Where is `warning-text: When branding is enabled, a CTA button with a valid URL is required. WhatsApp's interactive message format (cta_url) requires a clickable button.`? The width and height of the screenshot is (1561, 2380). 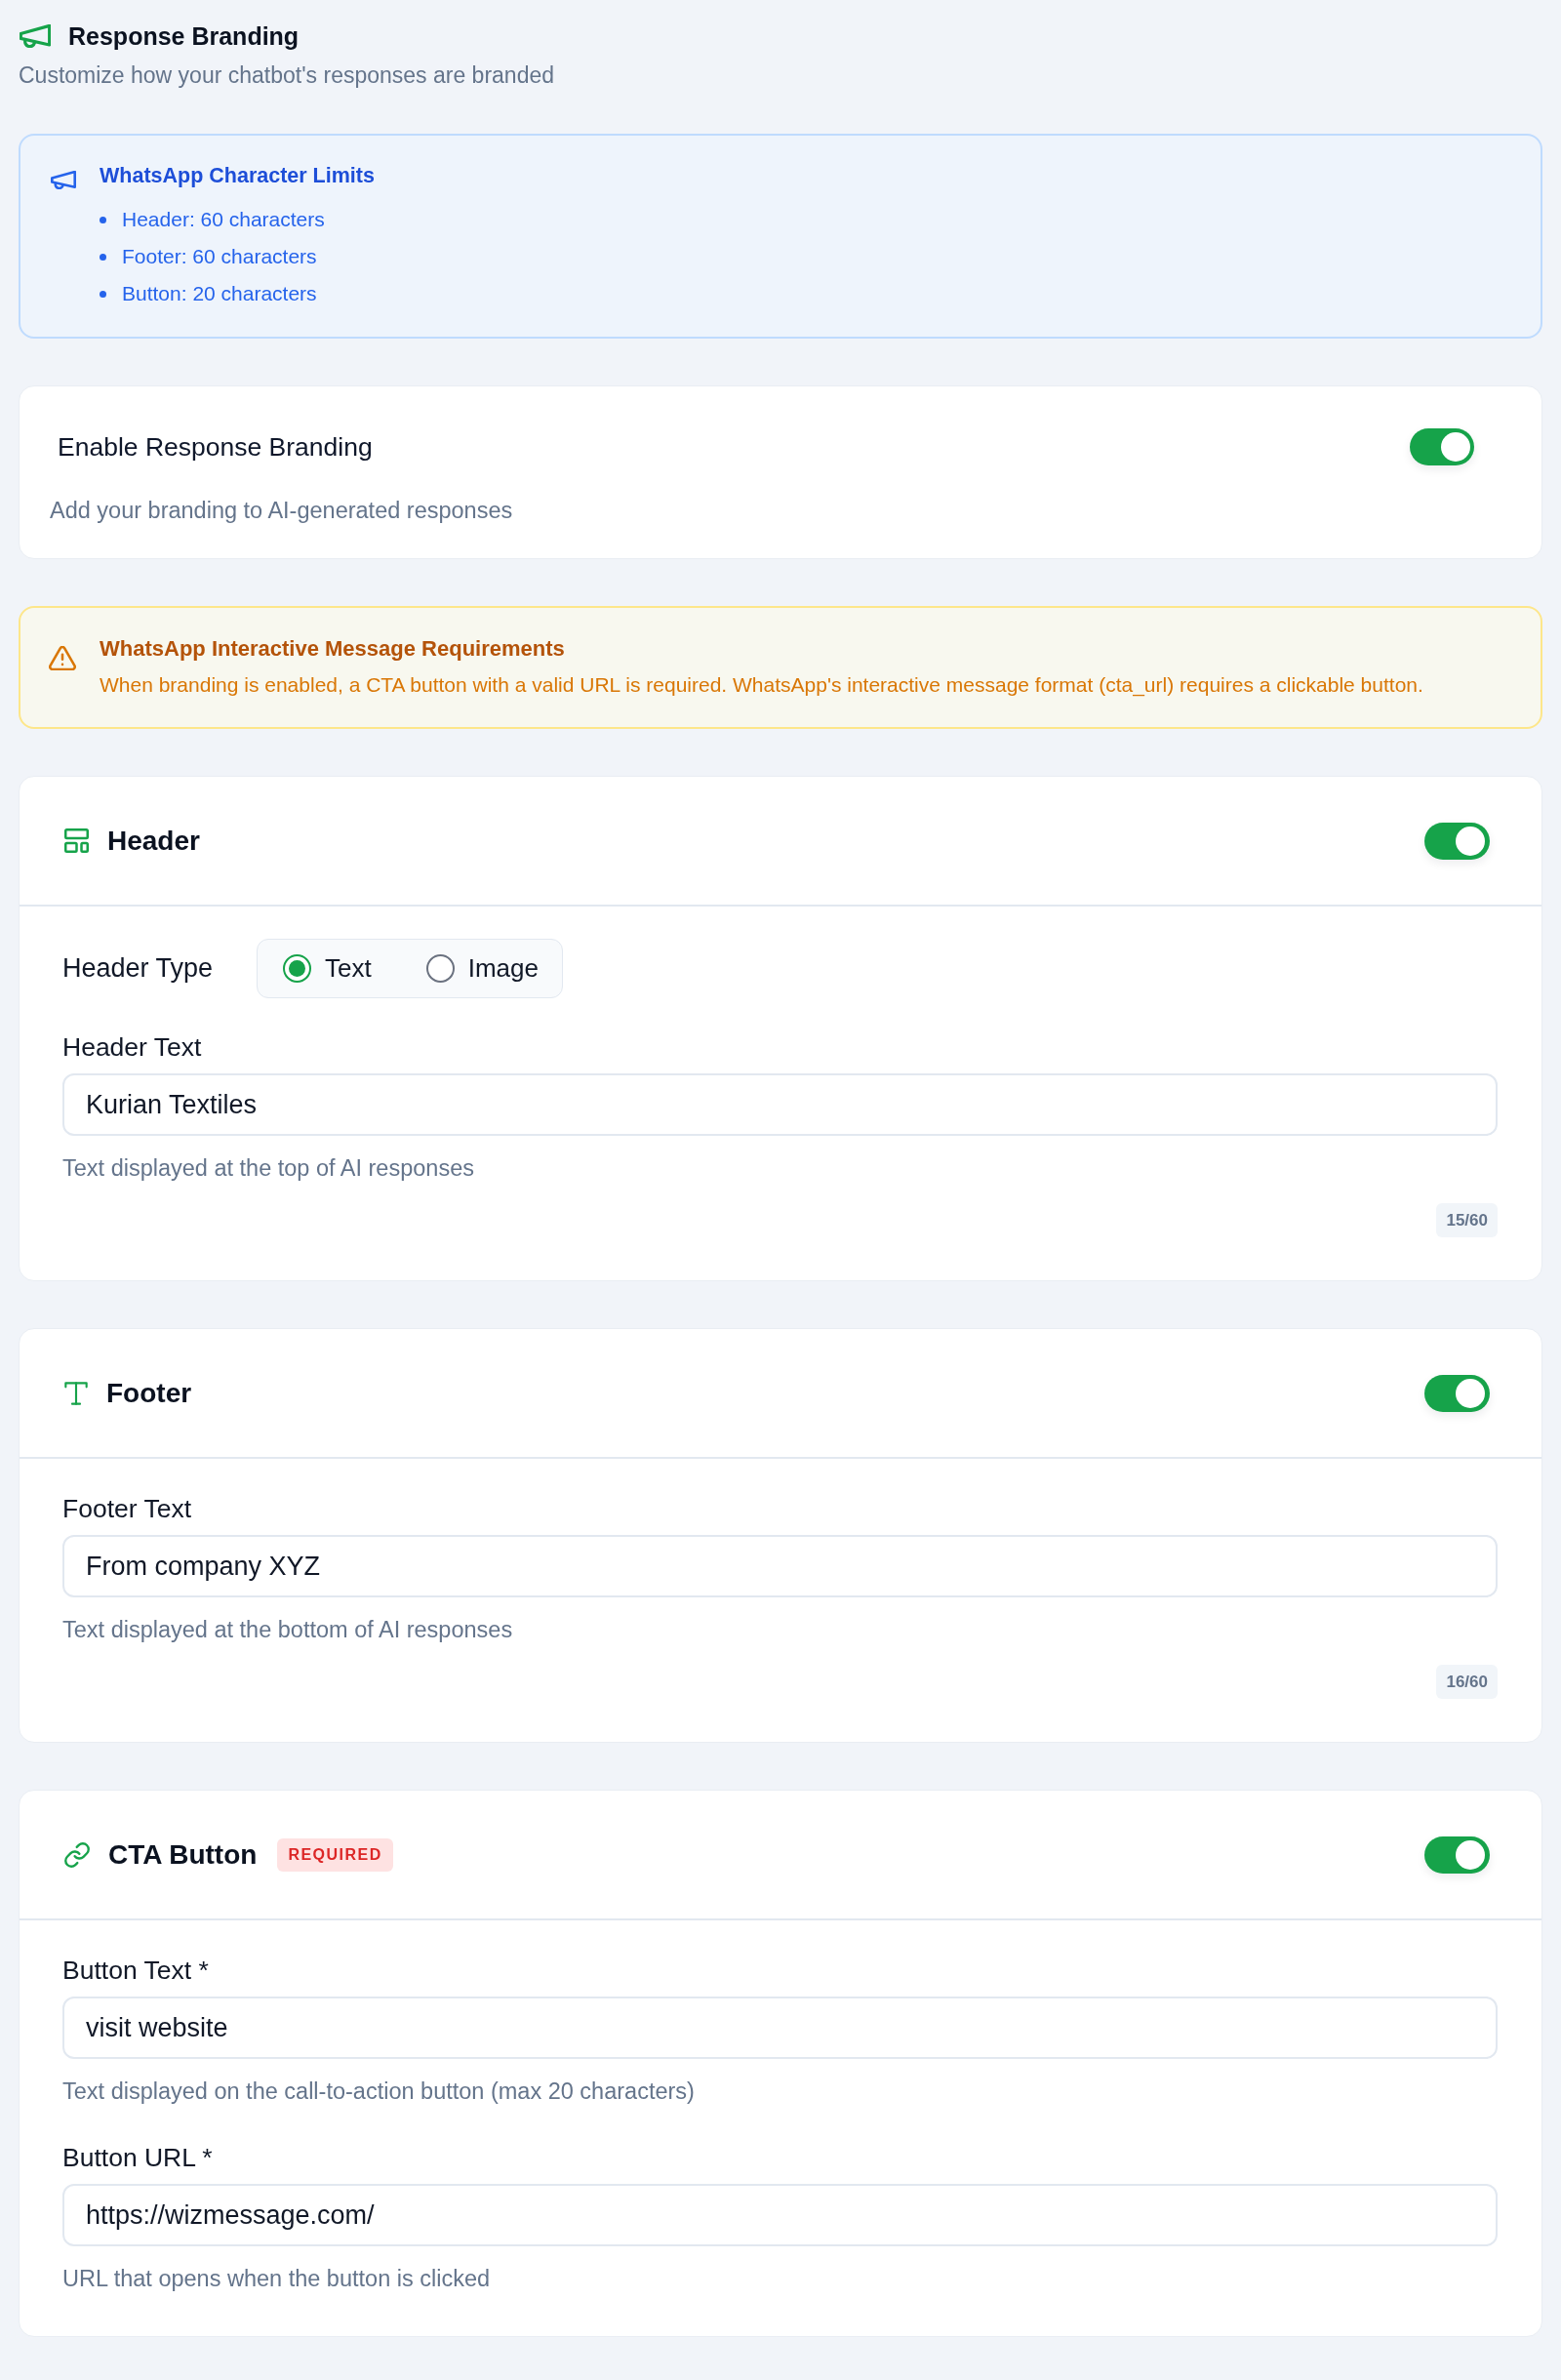 warning-text: When branding is enabled, a CTA button with a valid URL is required. WhatsApp's interactive message format (cta_url) requires a clickable button. is located at coordinates (761, 685).